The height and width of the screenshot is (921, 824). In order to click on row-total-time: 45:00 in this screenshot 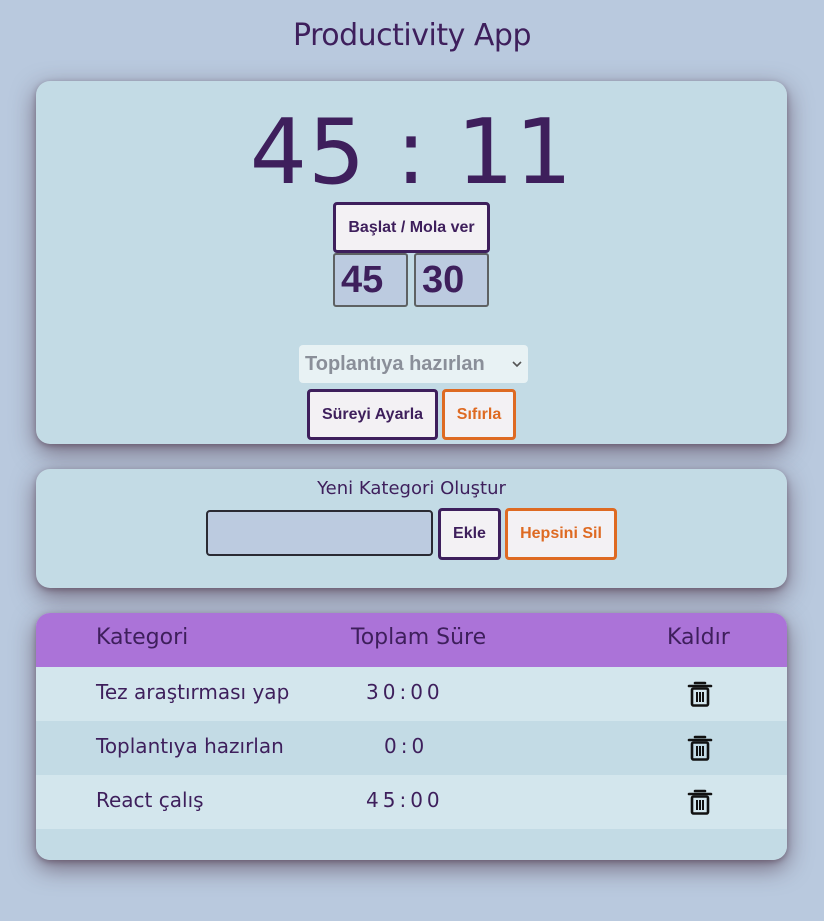, I will do `click(405, 800)`.